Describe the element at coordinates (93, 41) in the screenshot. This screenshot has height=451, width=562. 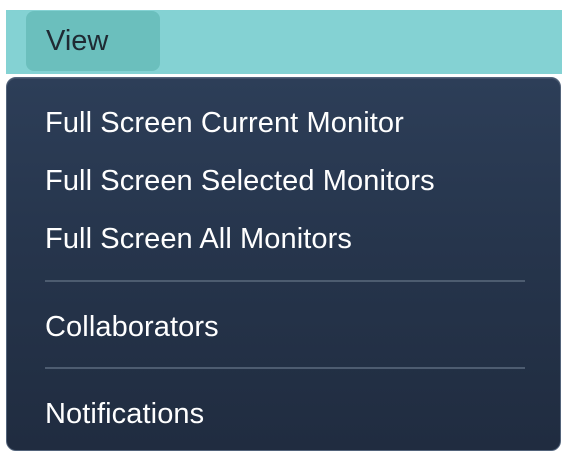
I see `menu-view: View` at that location.